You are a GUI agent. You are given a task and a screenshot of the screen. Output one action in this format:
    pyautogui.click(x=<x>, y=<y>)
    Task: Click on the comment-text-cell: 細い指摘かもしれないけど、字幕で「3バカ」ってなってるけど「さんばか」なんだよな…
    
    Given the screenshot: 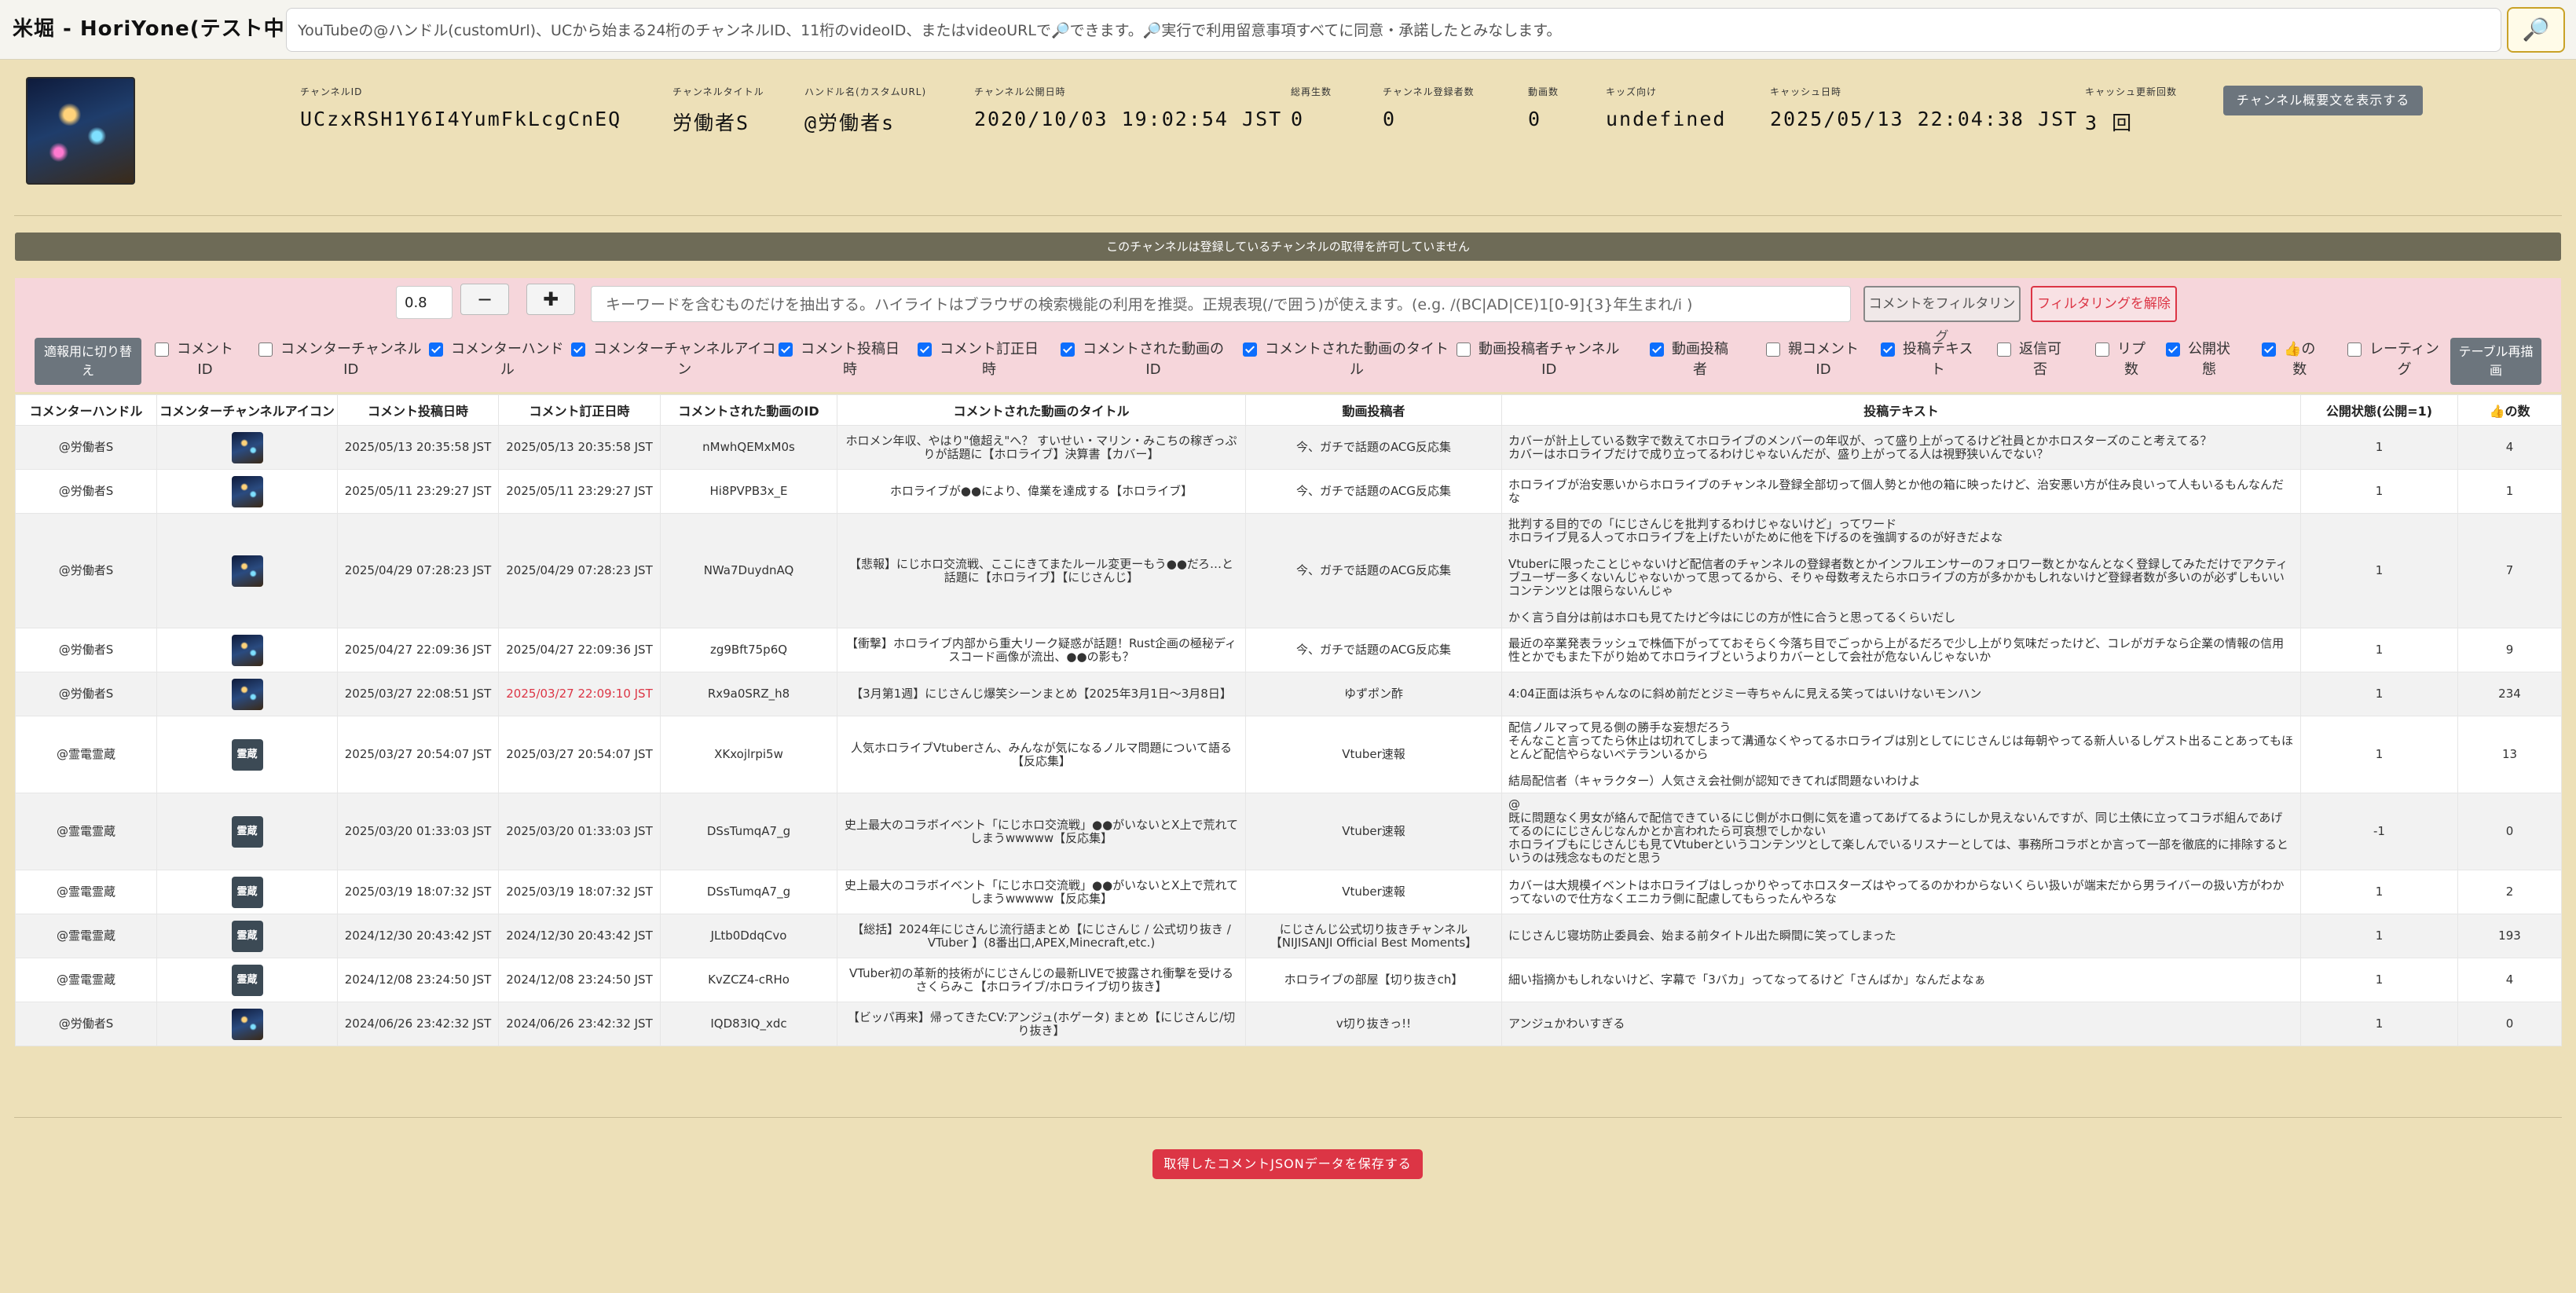 What is the action you would take?
    pyautogui.click(x=1901, y=980)
    